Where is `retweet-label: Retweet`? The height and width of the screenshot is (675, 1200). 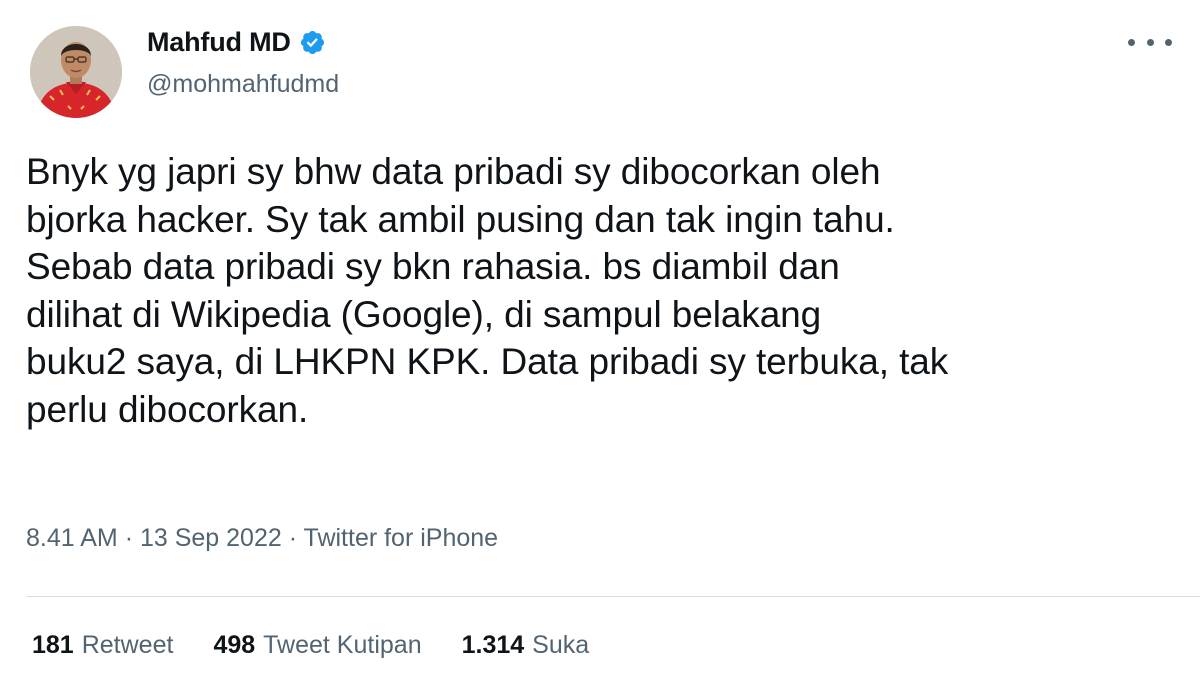 retweet-label: Retweet is located at coordinates (127, 645).